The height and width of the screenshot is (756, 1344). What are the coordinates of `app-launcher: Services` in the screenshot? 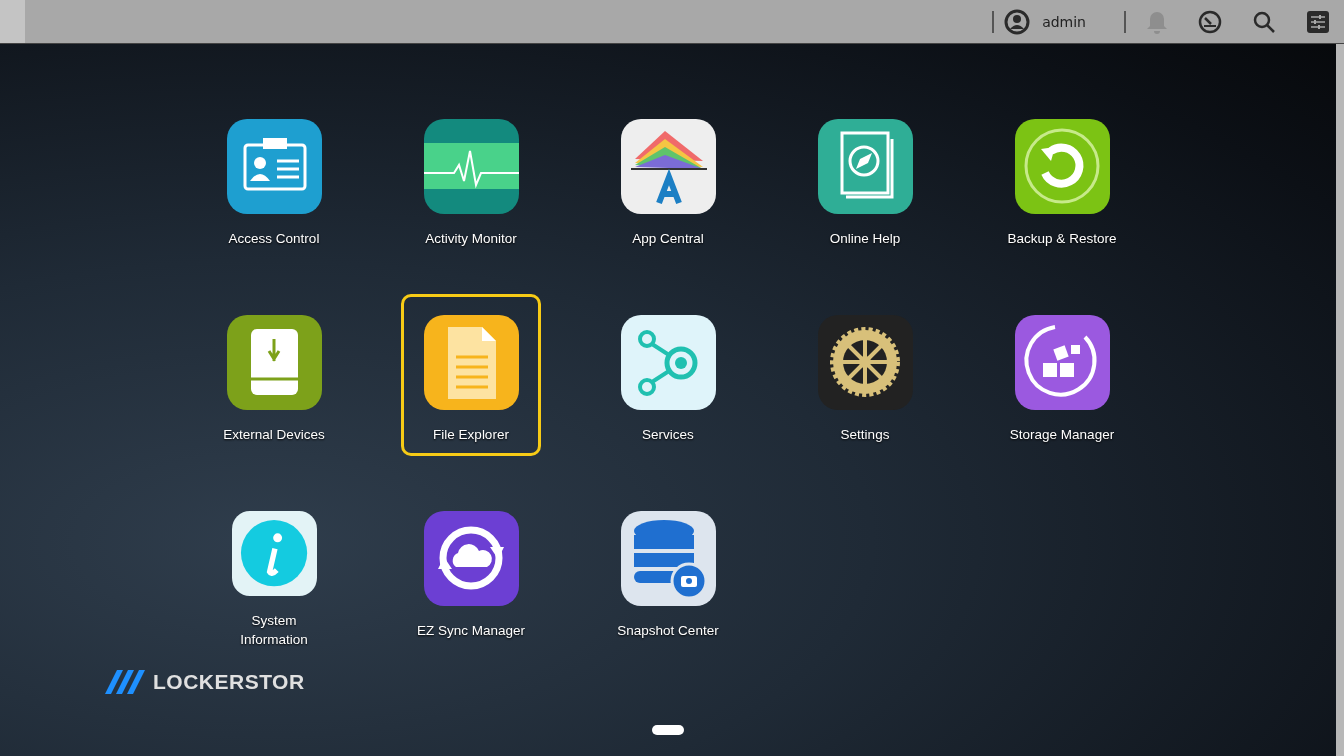 It's located at (668, 375).